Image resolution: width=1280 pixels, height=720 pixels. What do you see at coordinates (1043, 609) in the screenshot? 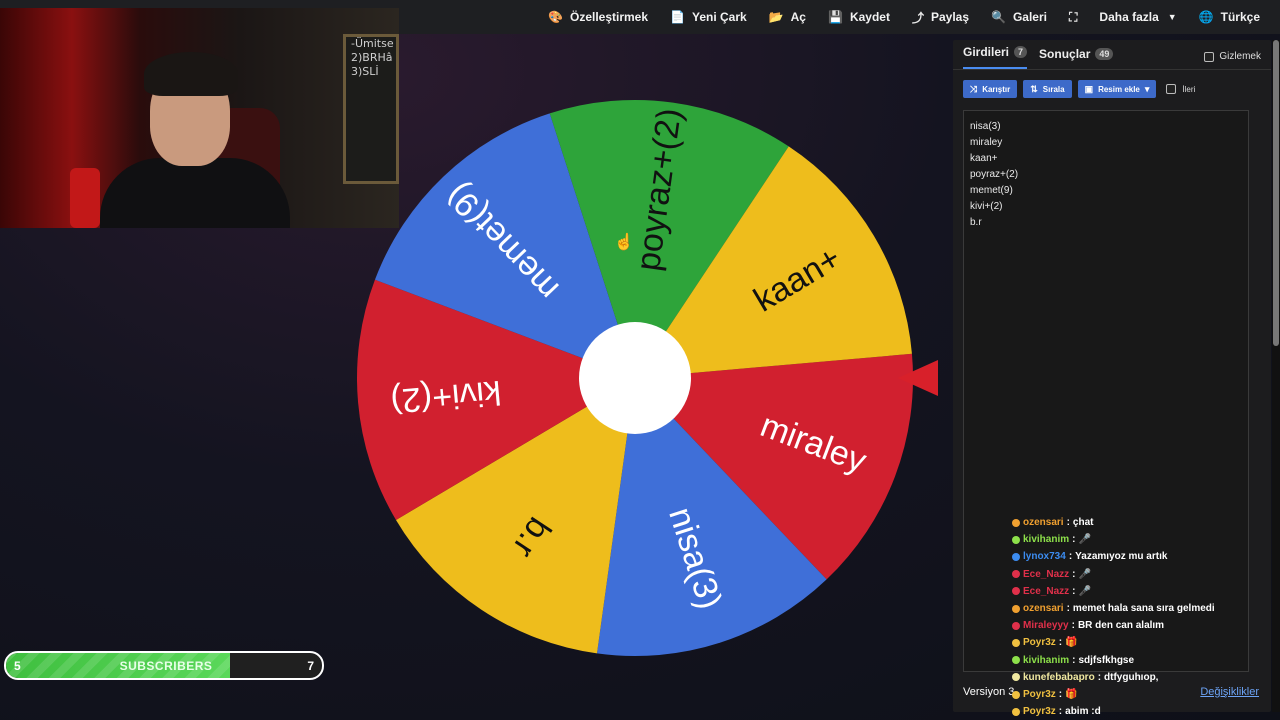
I see `chat-username: ozensari` at bounding box center [1043, 609].